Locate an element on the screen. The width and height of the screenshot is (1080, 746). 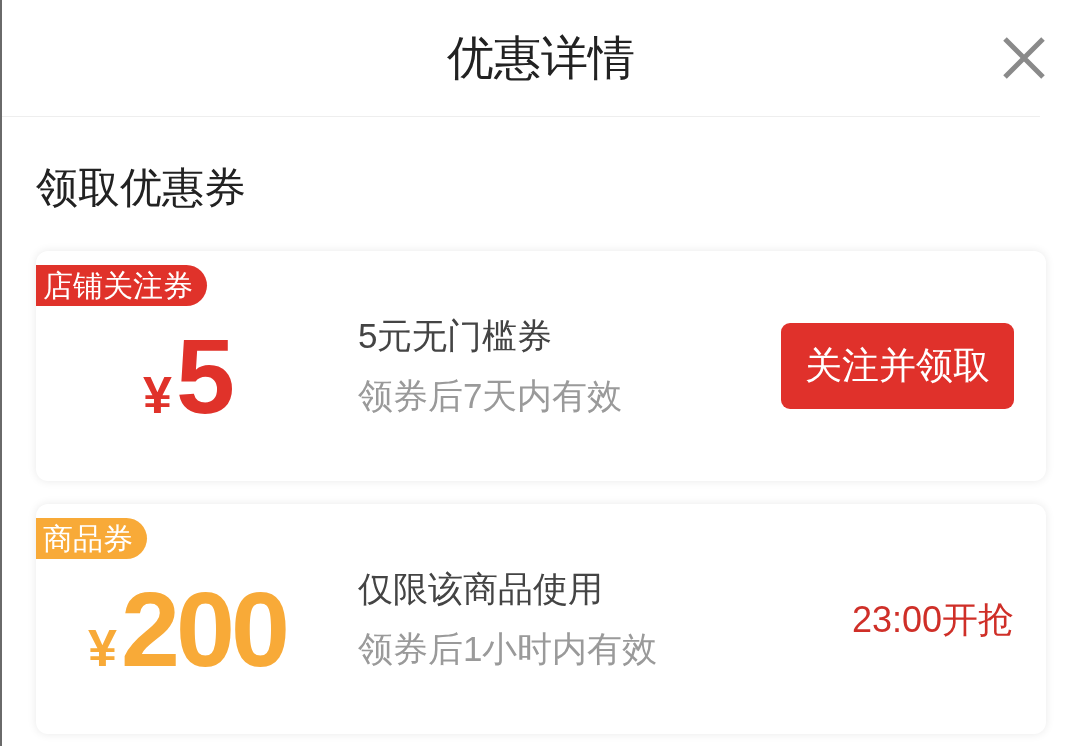
coupon-validity: 领券后1小时内有效 is located at coordinates (508, 649).